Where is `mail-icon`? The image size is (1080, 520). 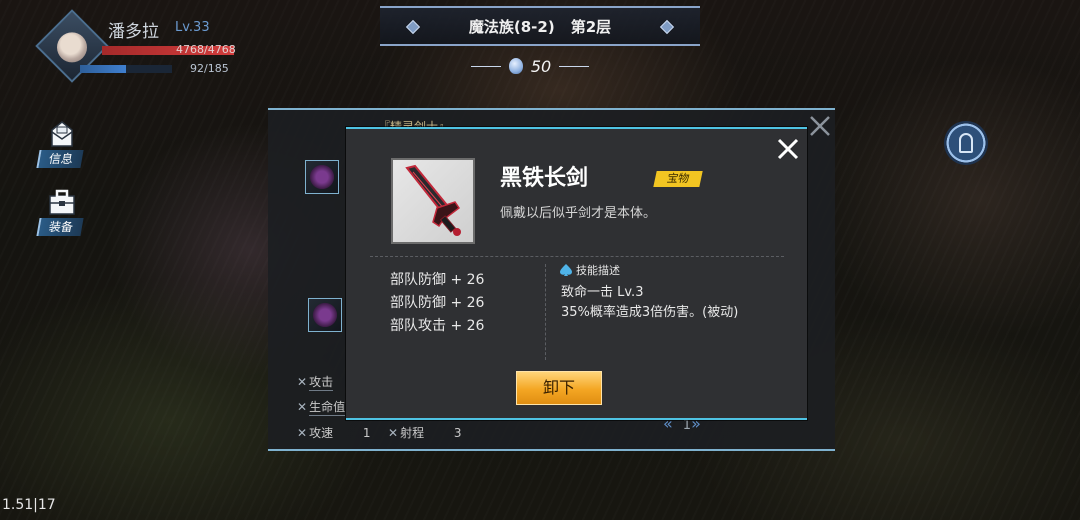
mail-icon is located at coordinates (62, 134).